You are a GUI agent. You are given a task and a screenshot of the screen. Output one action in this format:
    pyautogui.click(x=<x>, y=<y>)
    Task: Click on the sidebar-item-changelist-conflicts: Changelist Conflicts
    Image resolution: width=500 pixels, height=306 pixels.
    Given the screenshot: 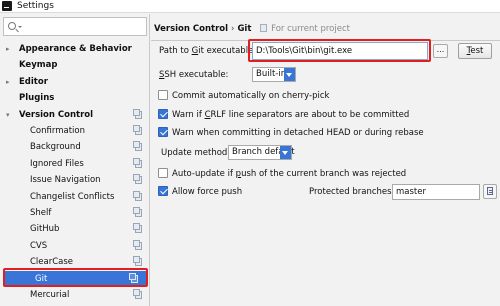 What is the action you would take?
    pyautogui.click(x=75, y=197)
    